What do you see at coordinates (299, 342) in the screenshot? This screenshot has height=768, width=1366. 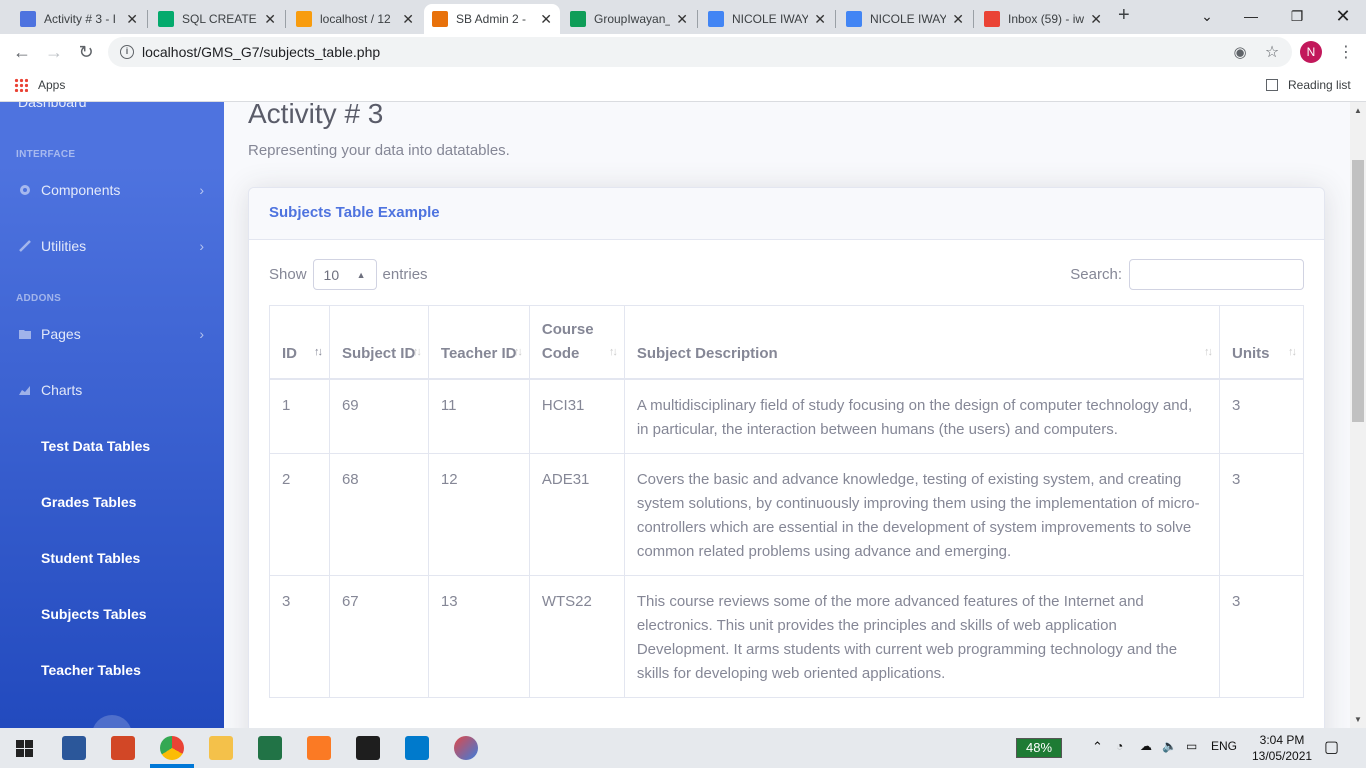 I see `column-header-id: ID ↑↓` at bounding box center [299, 342].